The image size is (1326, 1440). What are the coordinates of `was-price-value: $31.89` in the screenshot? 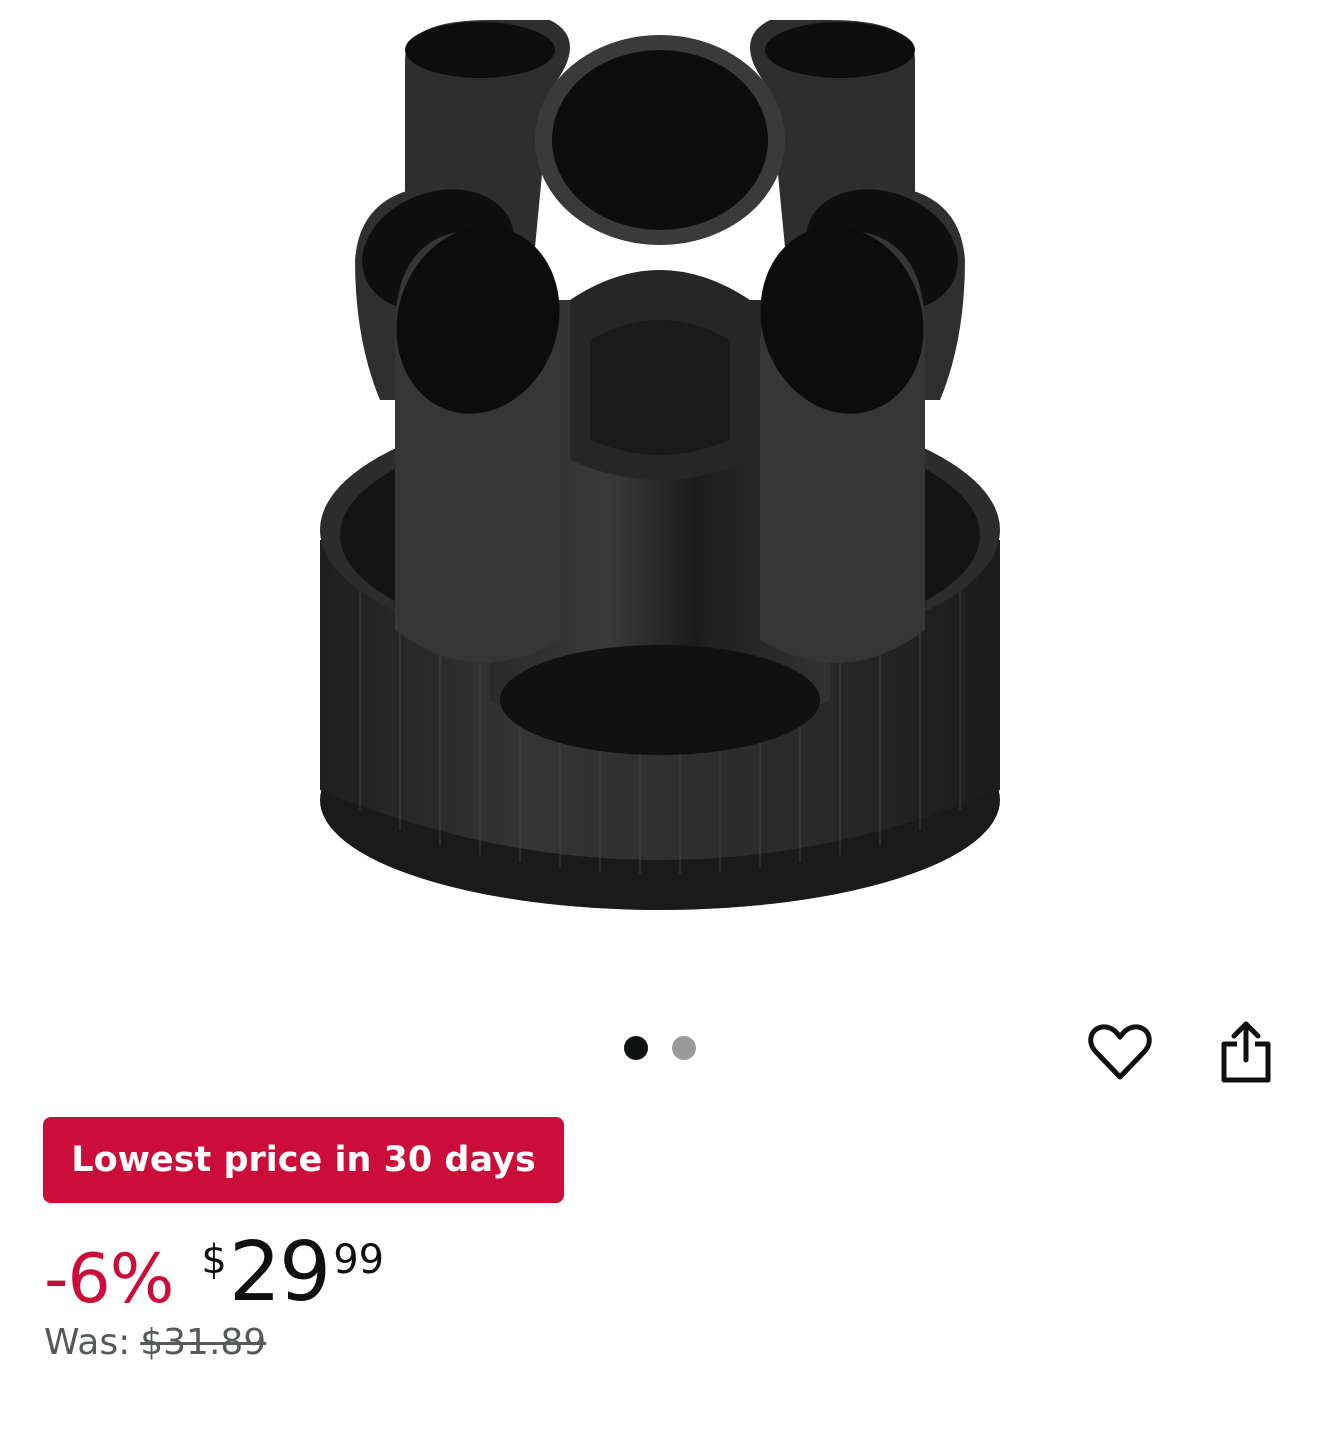 It's located at (203, 1342).